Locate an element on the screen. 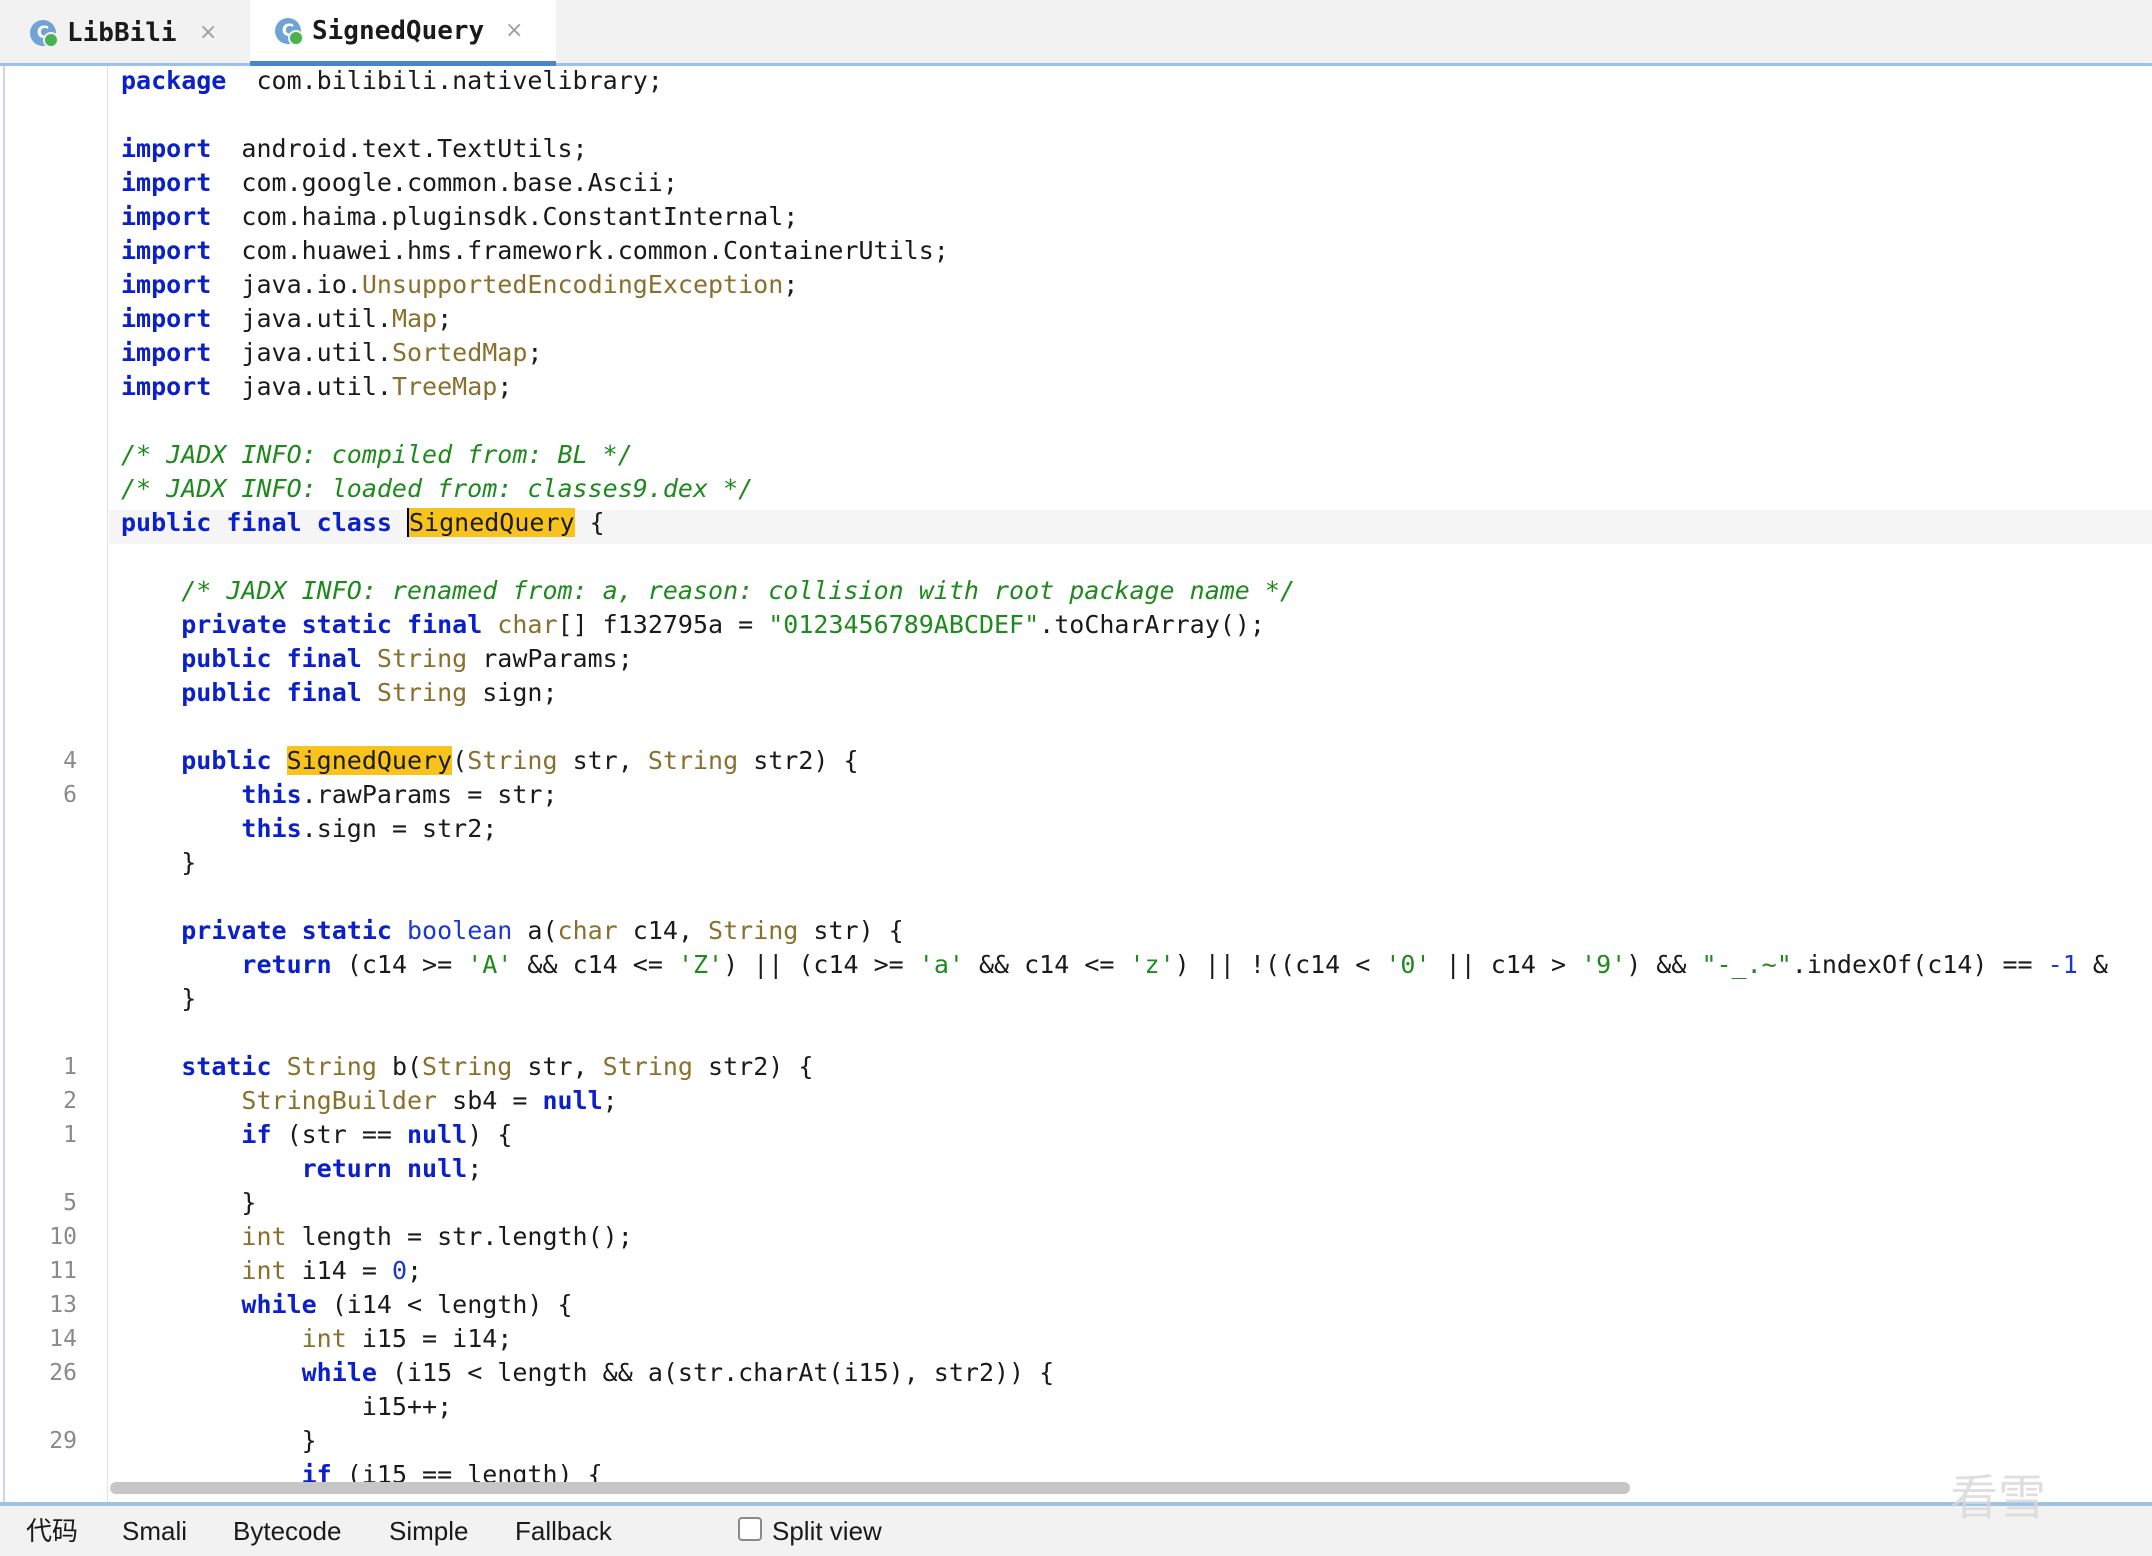 The height and width of the screenshot is (1556, 2152). code-token: { is located at coordinates (589, 522).